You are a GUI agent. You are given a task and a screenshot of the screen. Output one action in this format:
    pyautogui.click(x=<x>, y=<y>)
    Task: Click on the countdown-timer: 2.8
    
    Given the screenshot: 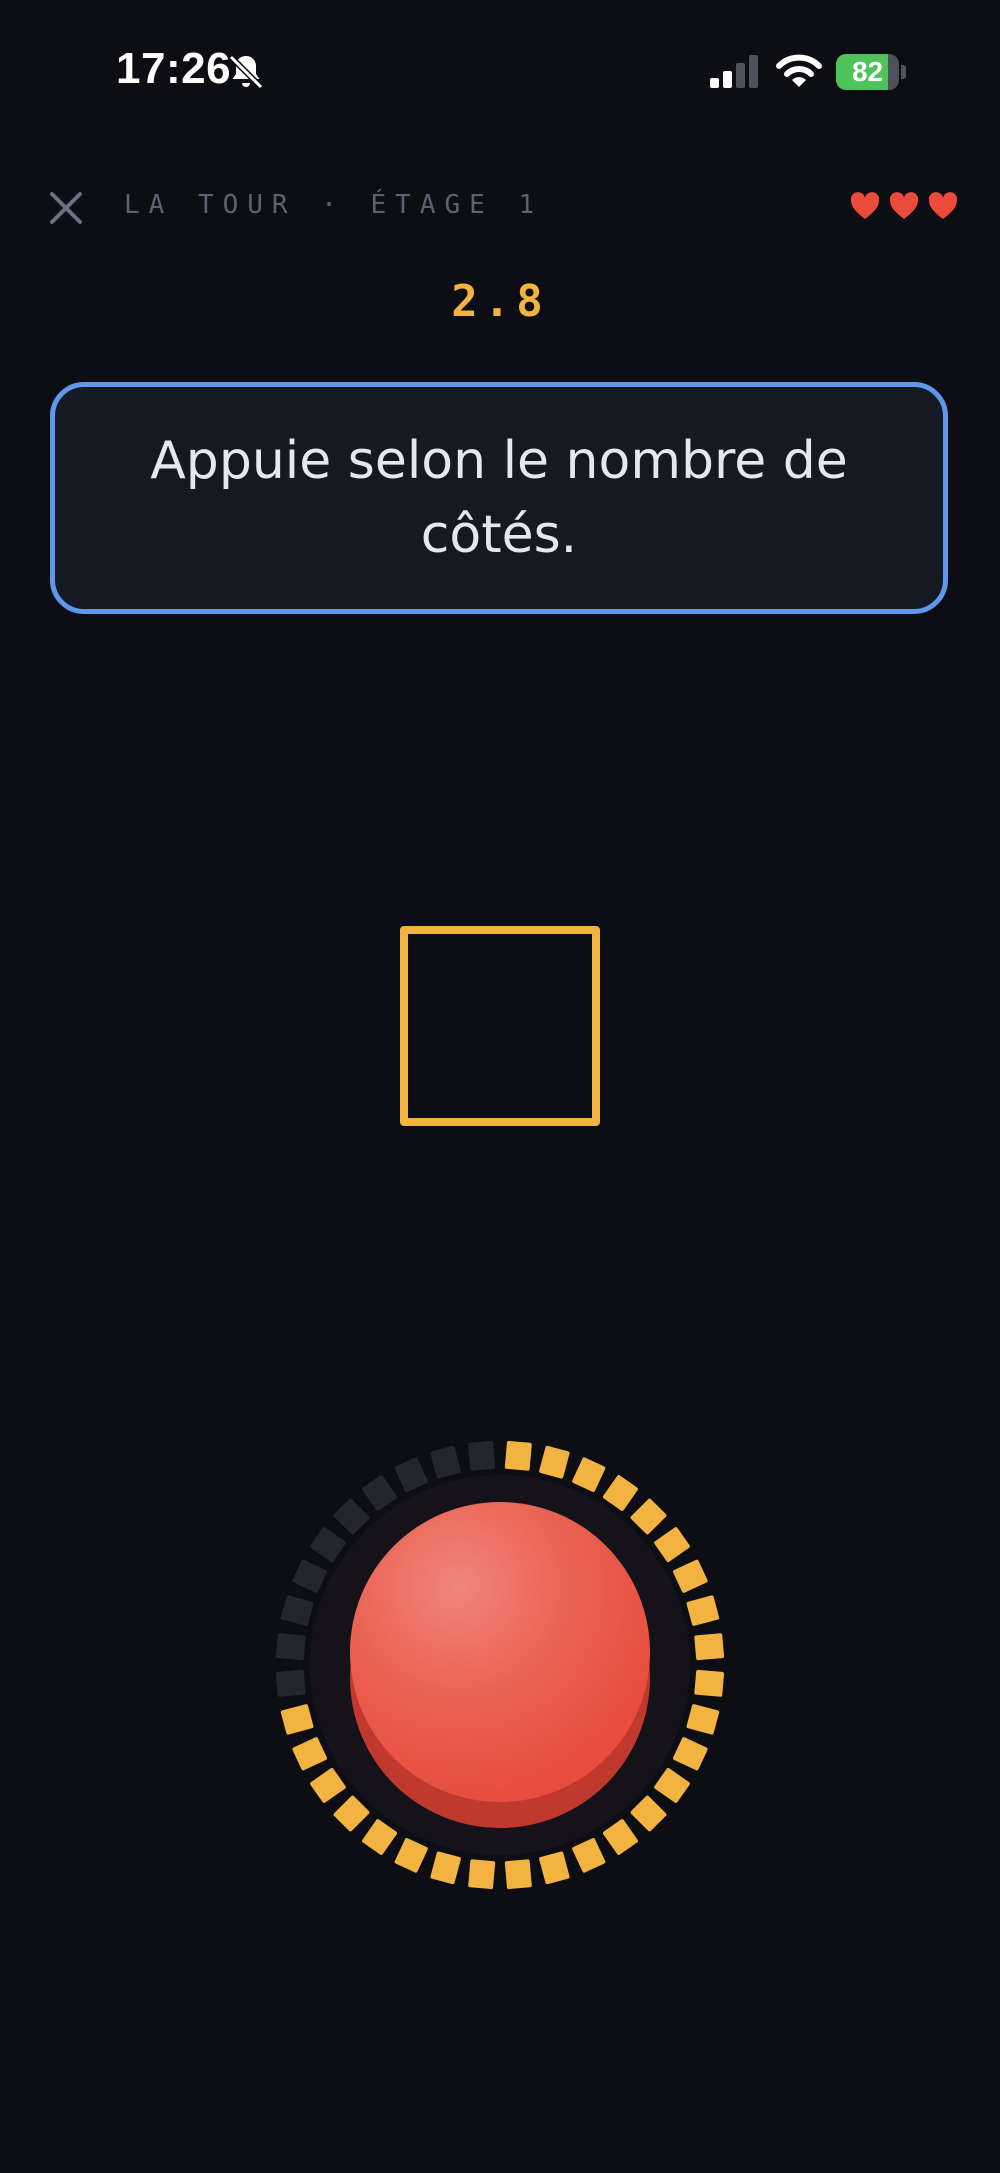 What is the action you would take?
    pyautogui.click(x=500, y=301)
    